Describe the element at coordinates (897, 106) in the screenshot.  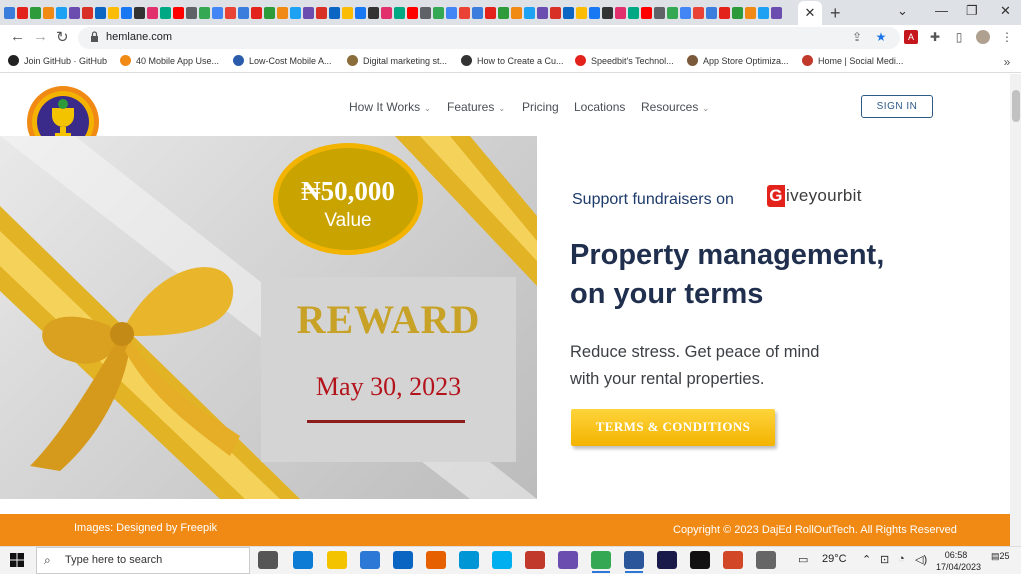
I see `sign-in-button: SIGN IN` at that location.